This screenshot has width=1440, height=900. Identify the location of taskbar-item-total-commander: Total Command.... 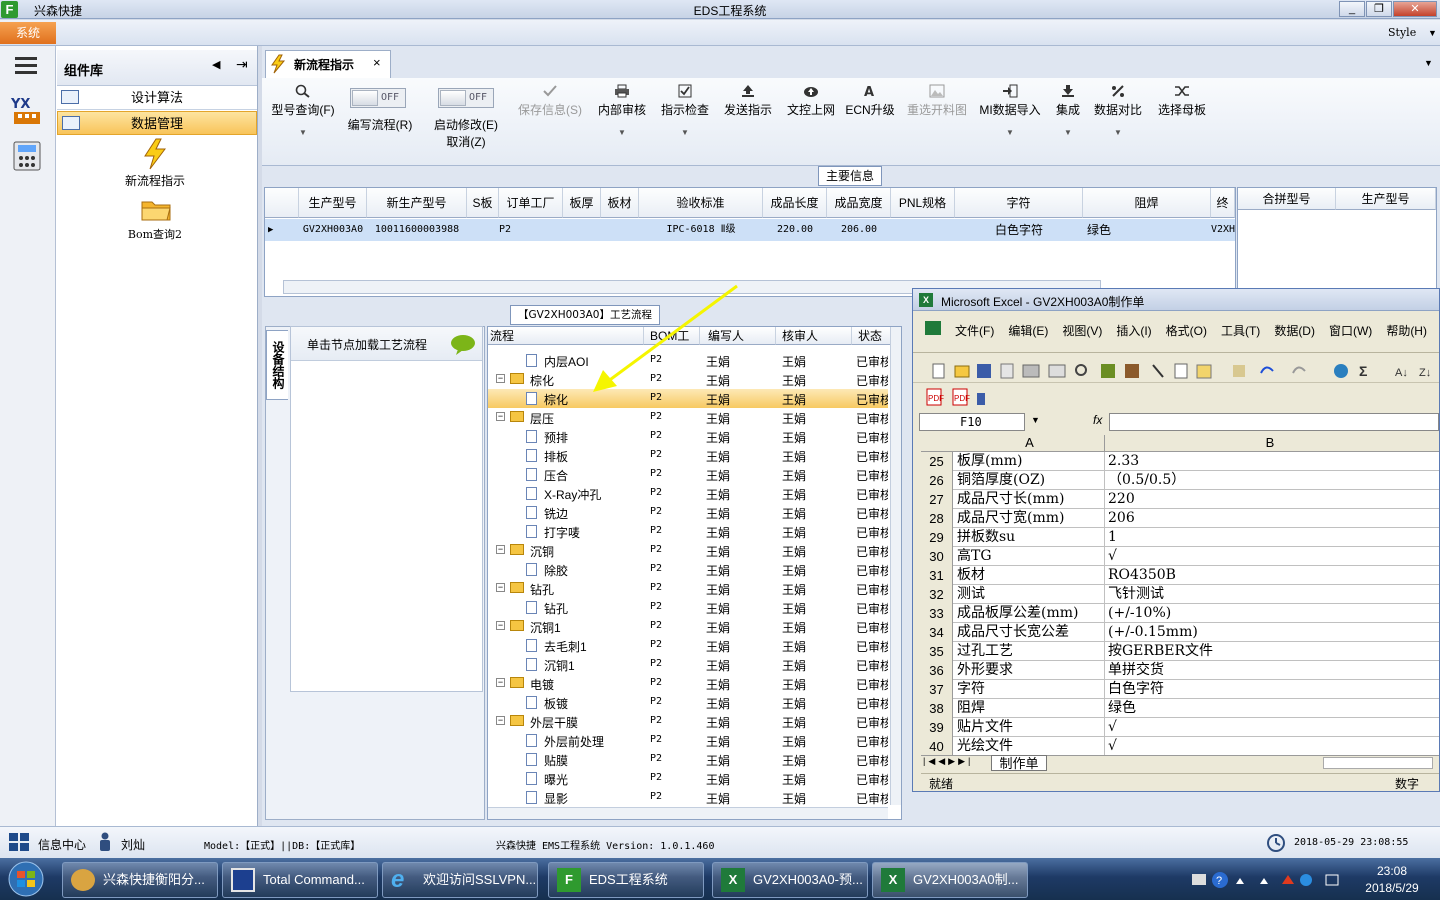
(300, 880).